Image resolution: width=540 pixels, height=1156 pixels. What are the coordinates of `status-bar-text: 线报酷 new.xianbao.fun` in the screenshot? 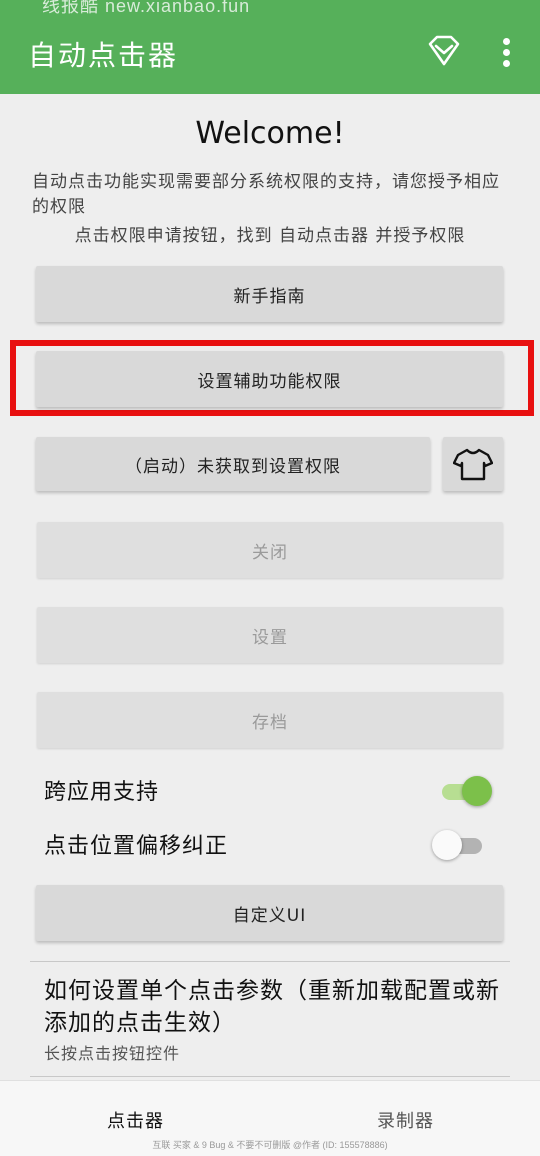 It's located at (146, 8).